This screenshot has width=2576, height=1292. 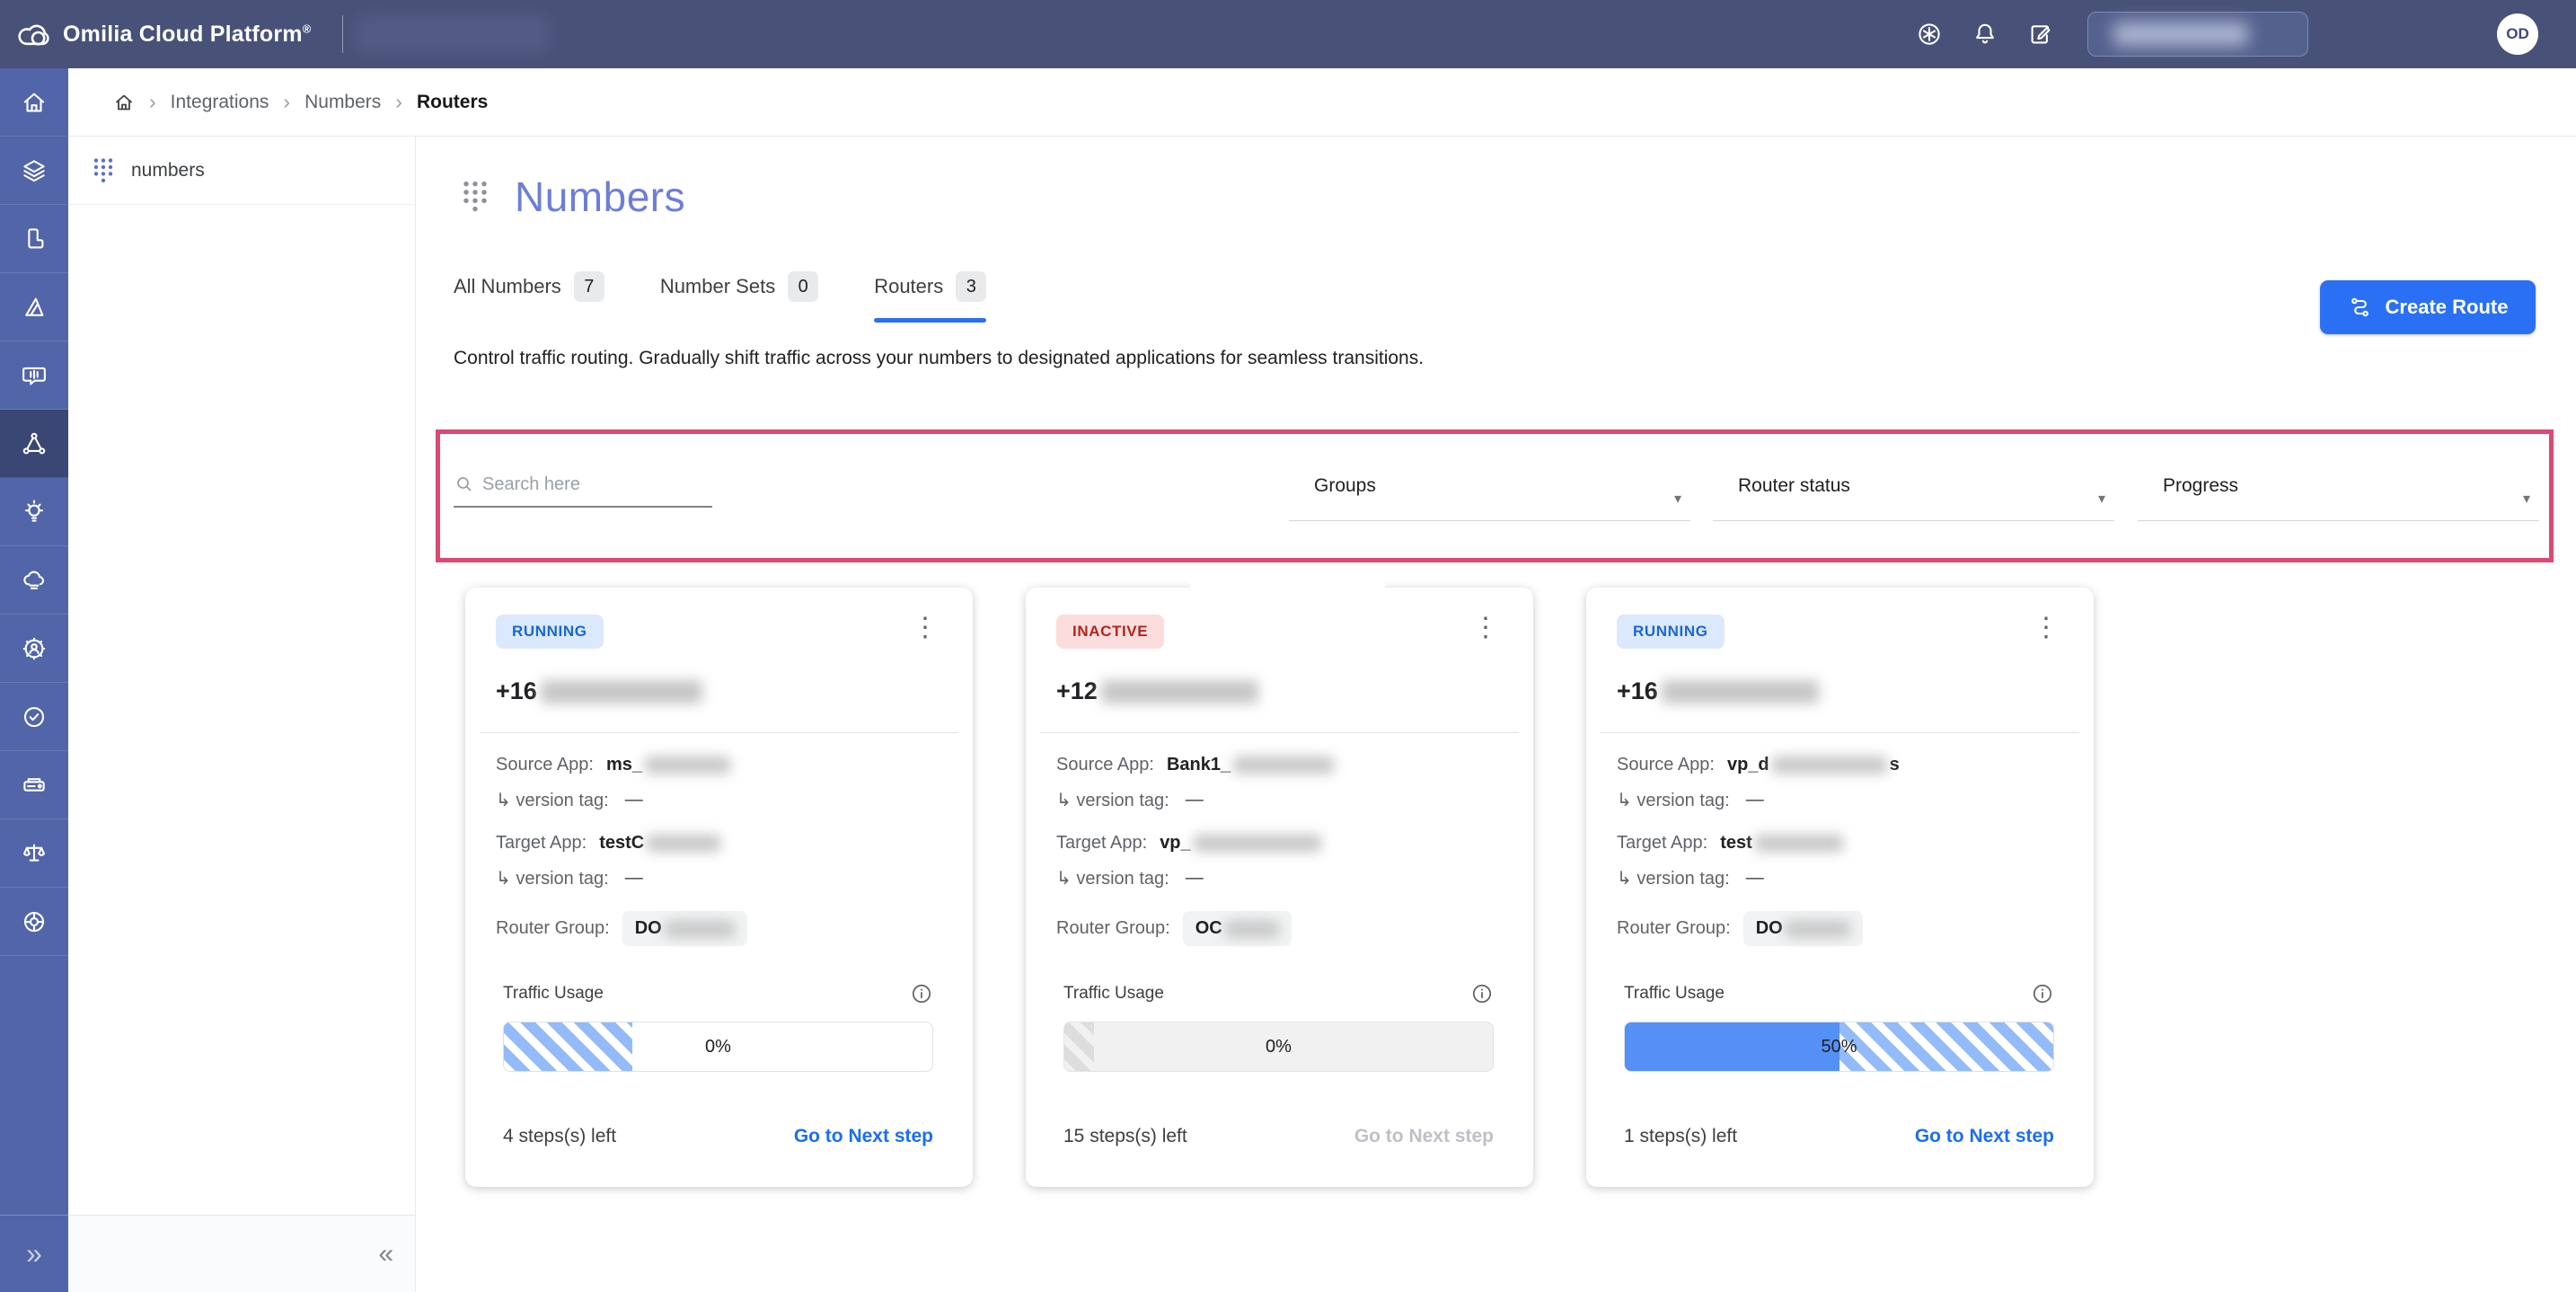 I want to click on breadcrumb: › Integrations › Numbers › Routers, so click(x=1322, y=102).